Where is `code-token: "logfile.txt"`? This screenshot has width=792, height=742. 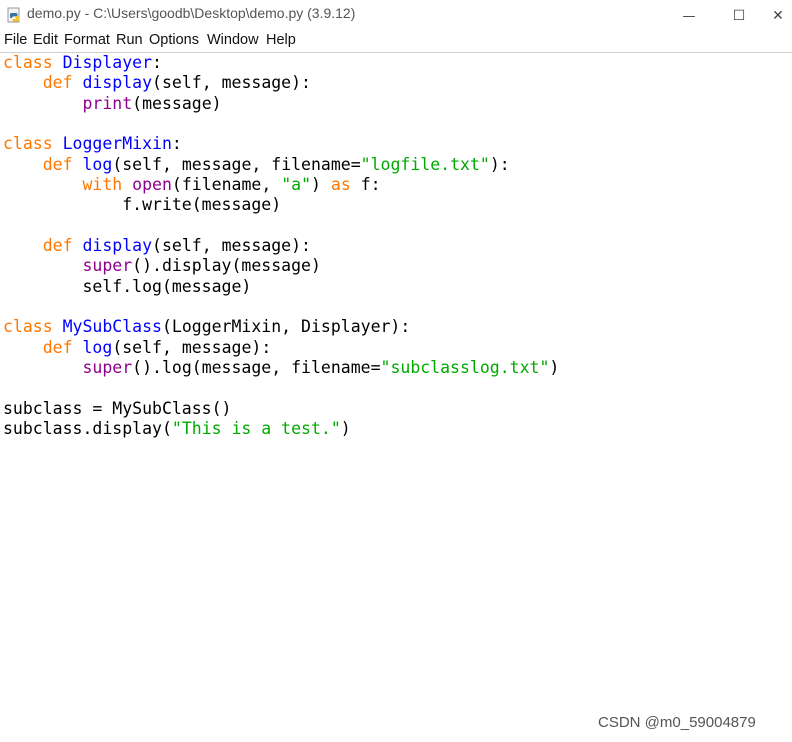 code-token: "logfile.txt" is located at coordinates (425, 164).